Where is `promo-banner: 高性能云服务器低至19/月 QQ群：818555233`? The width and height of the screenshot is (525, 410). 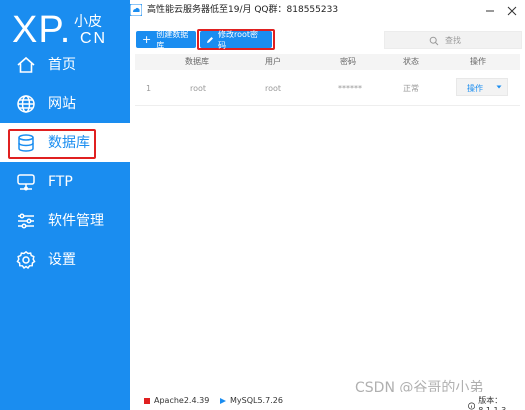
promo-banner: 高性能云服务器低至19/月 QQ群：818555233 is located at coordinates (234, 10).